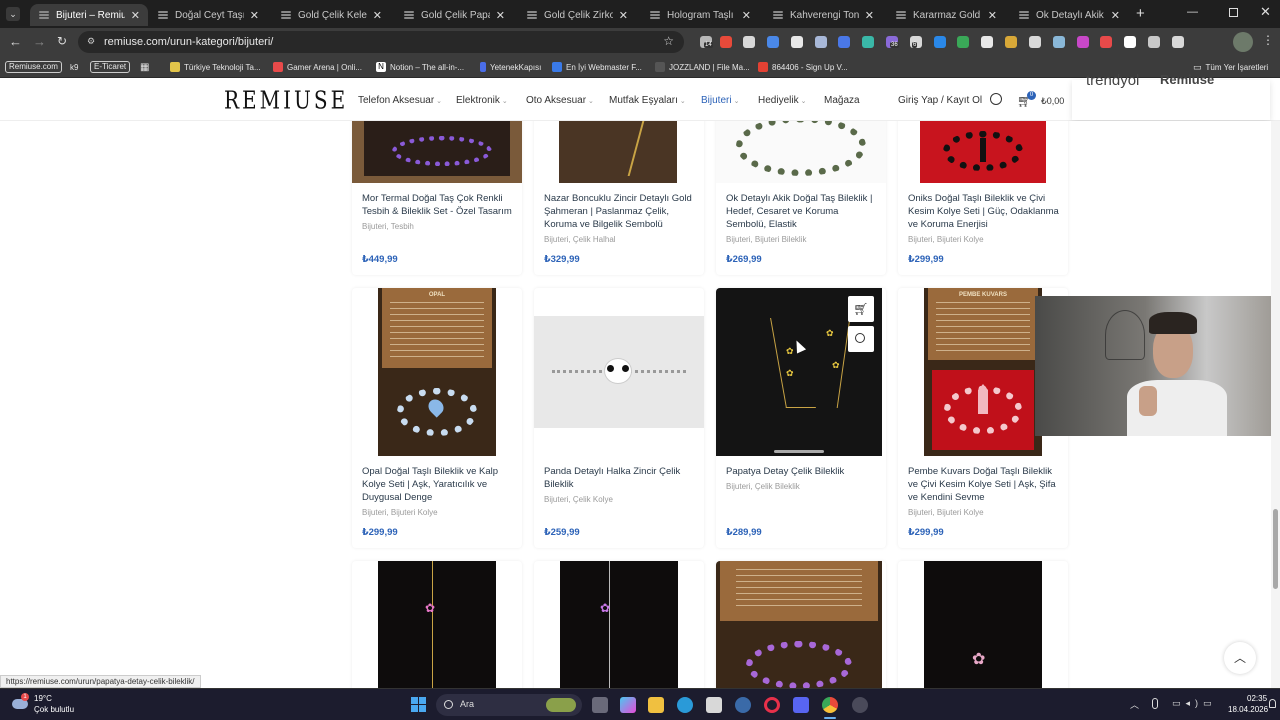 Image resolution: width=1280 pixels, height=720 pixels. Describe the element at coordinates (861, 339) in the screenshot. I see `quick-view-button` at that location.